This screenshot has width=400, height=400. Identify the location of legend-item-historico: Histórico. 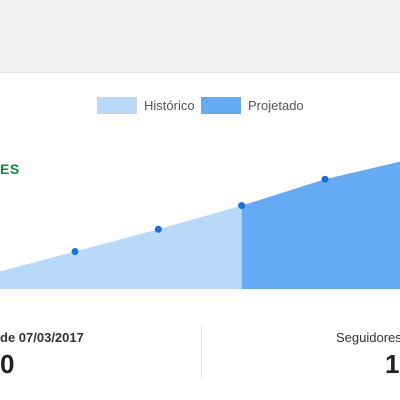
(146, 105).